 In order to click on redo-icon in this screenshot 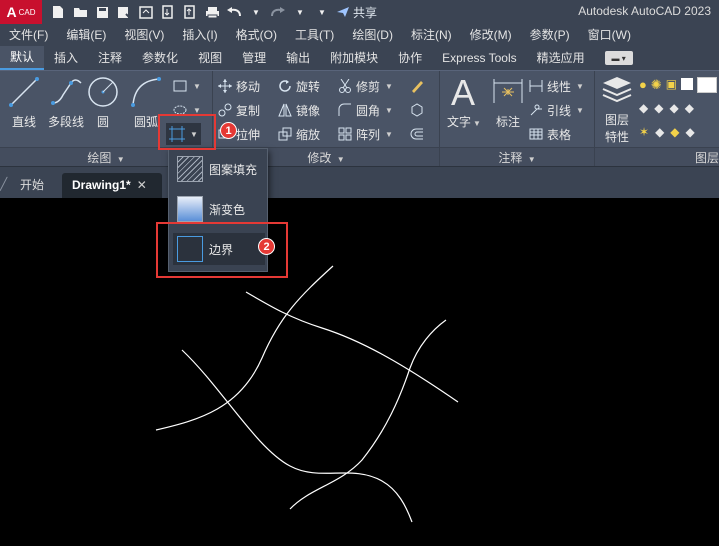, I will do `click(278, 12)`.